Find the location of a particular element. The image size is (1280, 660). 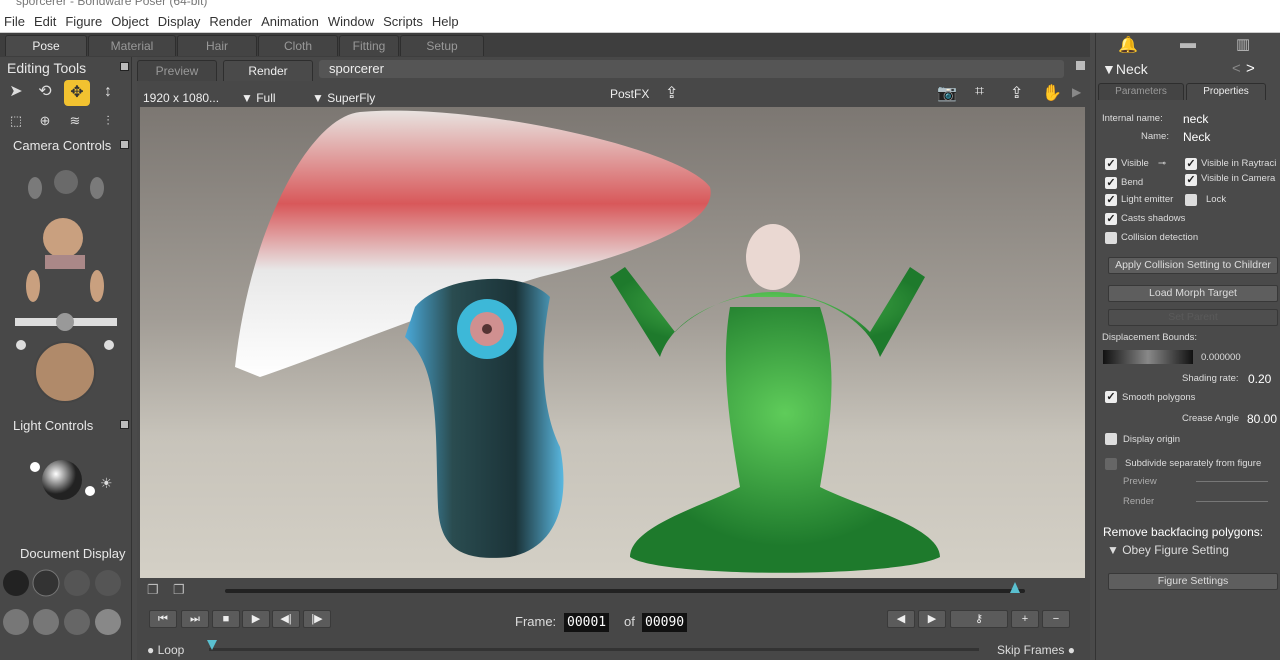

rotate-tool-icon: ⟲ is located at coordinates (45, 92).